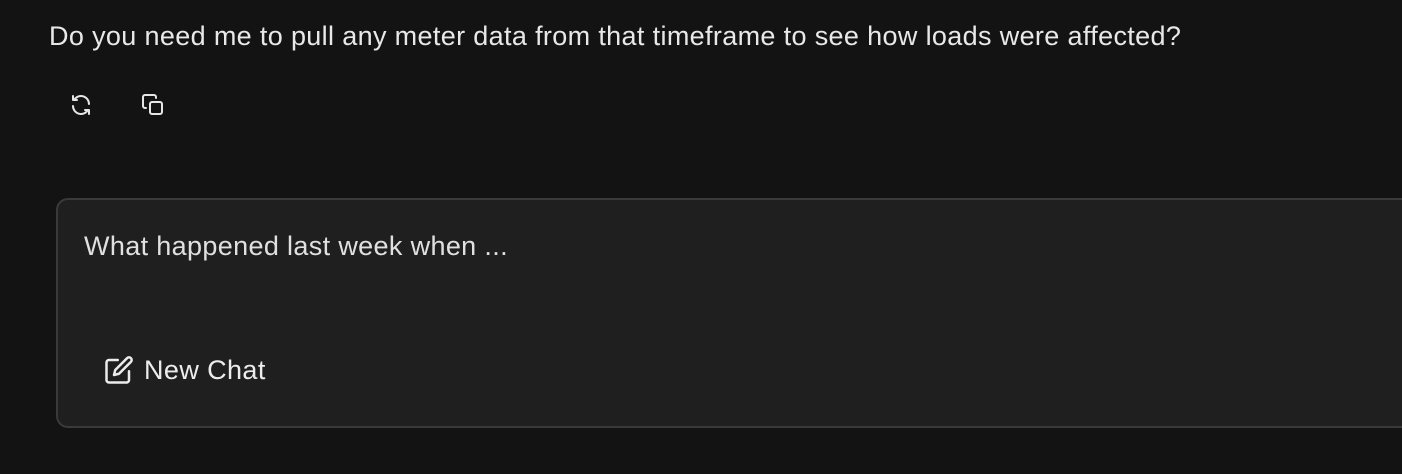 This screenshot has width=1402, height=474. I want to click on copy-icon, so click(152, 104).